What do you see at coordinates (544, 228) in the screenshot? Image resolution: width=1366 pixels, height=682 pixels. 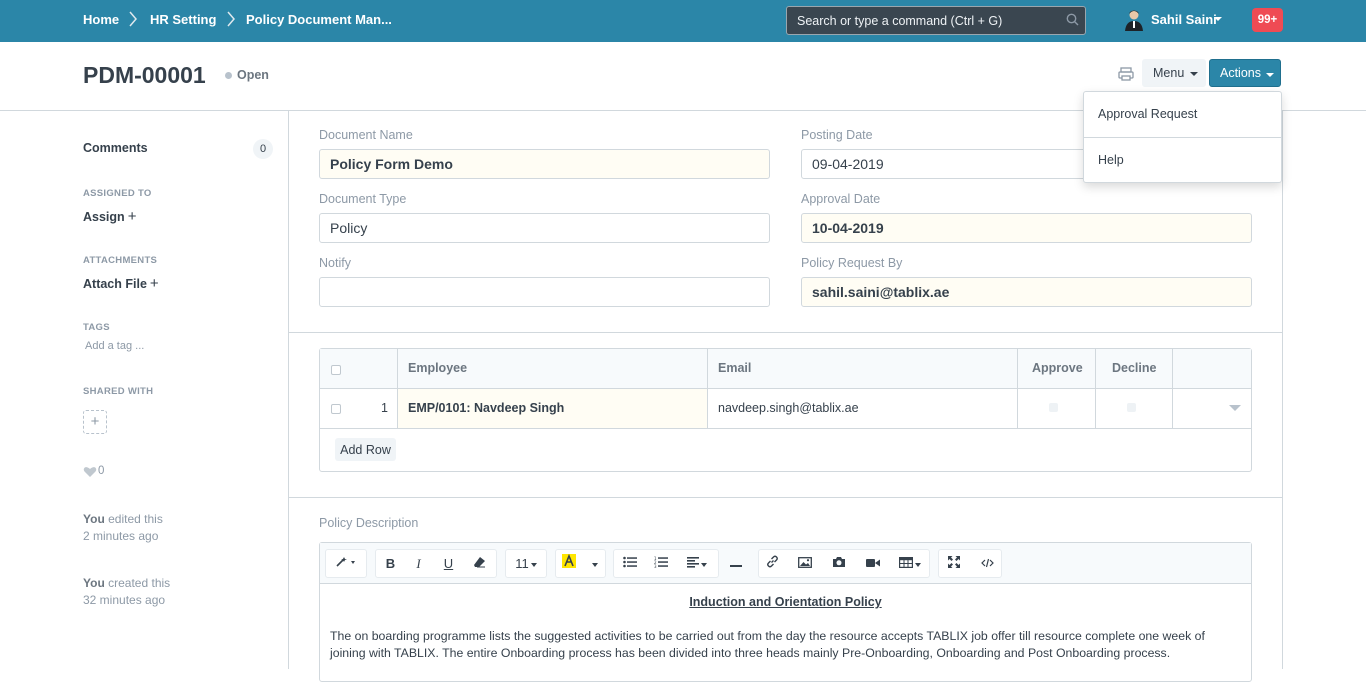 I see `document-type-field` at bounding box center [544, 228].